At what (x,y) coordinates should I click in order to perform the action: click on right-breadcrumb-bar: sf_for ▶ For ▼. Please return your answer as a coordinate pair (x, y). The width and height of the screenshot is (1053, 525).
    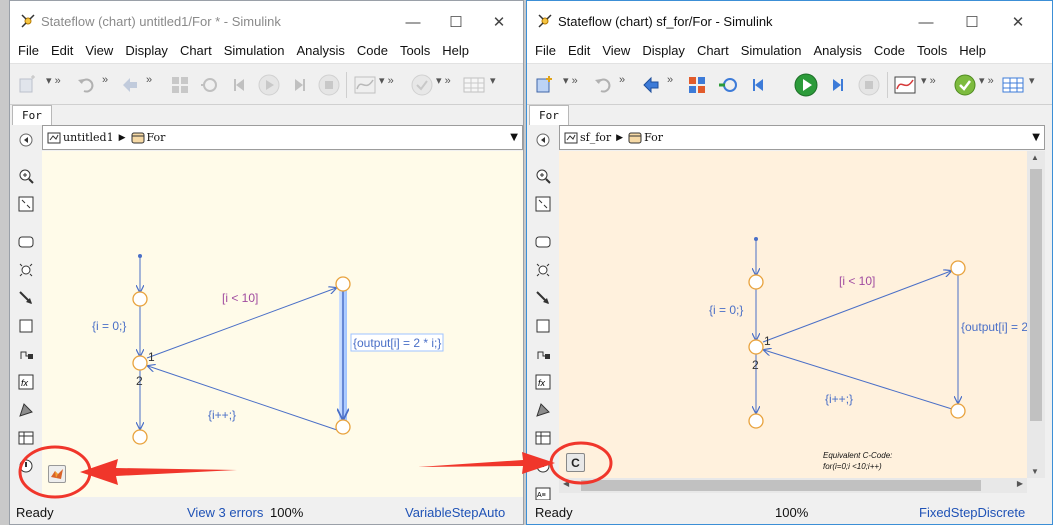
    Looking at the image, I should click on (802, 137).